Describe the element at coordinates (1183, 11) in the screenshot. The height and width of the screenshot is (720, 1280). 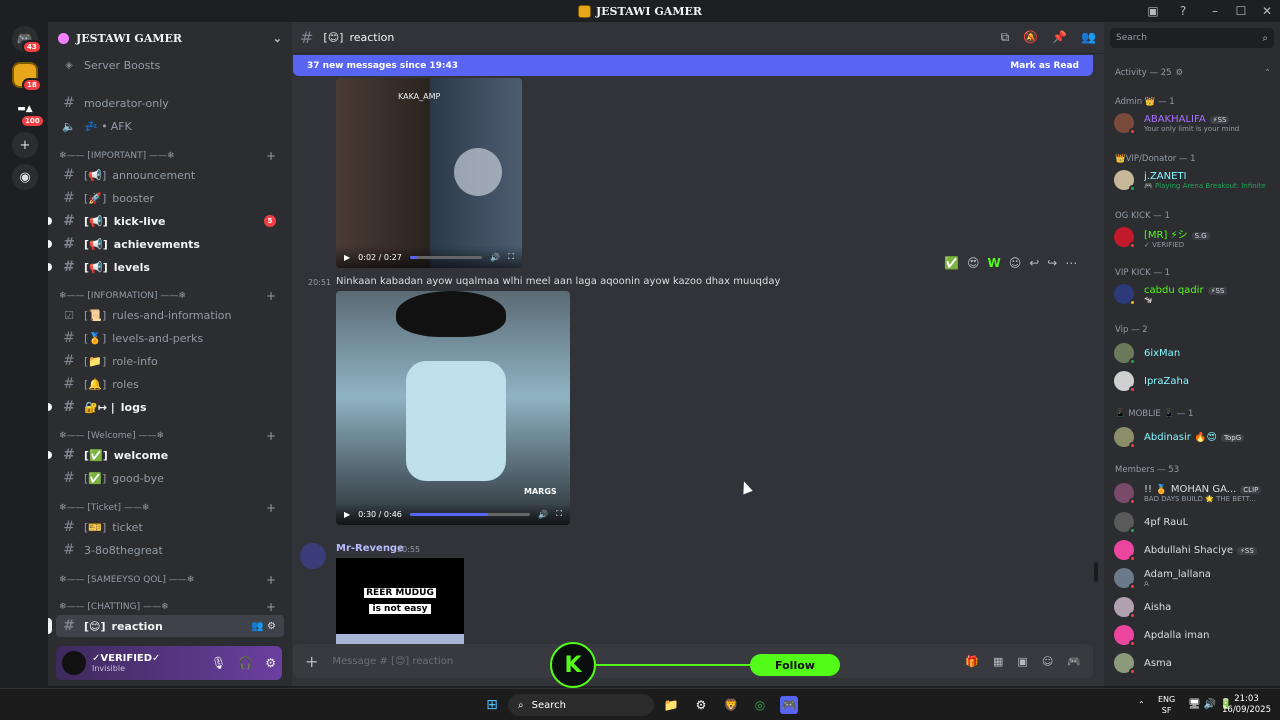
I see `help-icon: ?` at that location.